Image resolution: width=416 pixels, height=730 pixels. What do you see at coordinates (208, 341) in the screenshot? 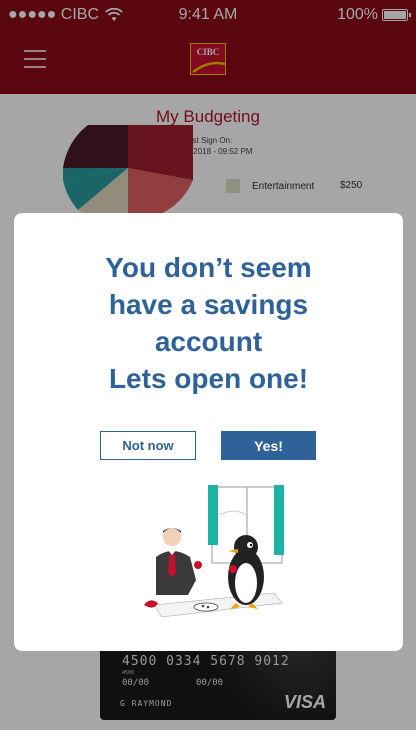
I see `heading-line: account` at bounding box center [208, 341].